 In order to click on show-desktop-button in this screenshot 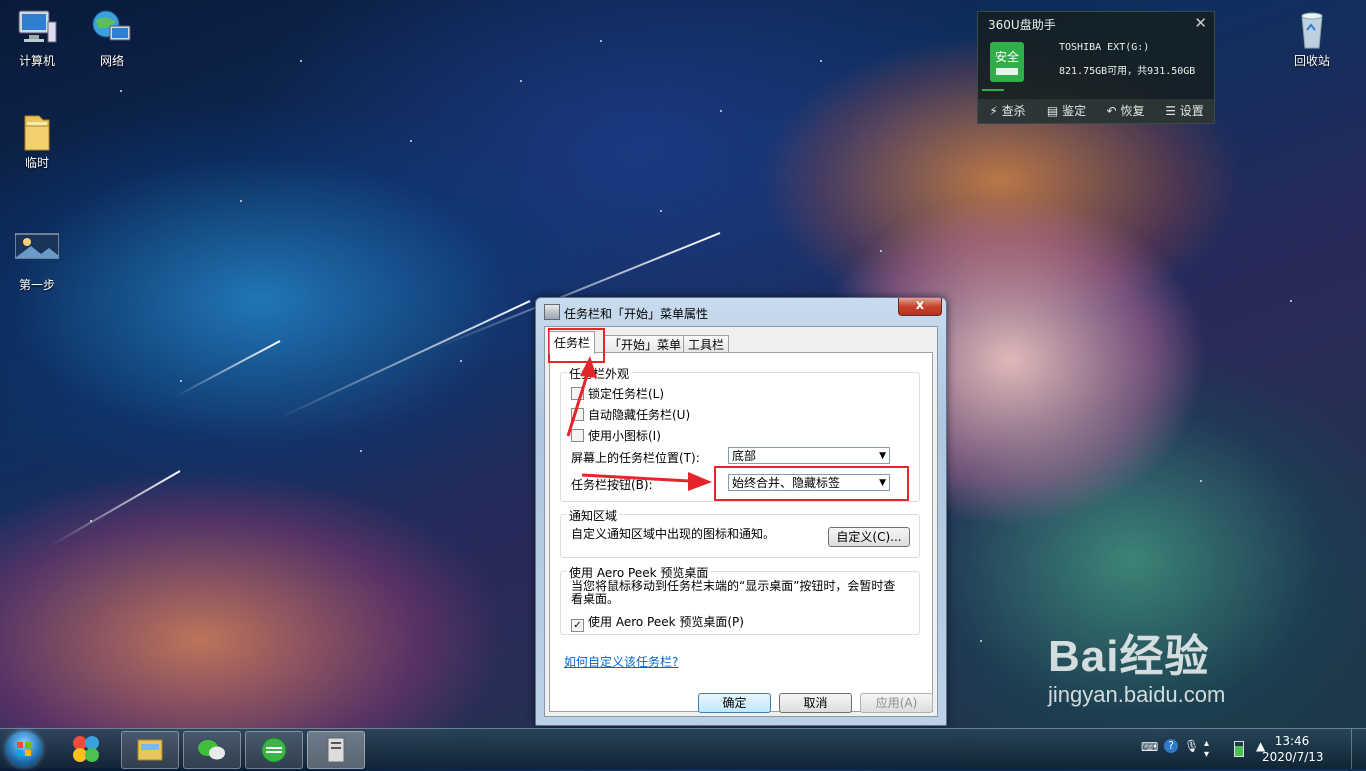, I will do `click(1358, 749)`.